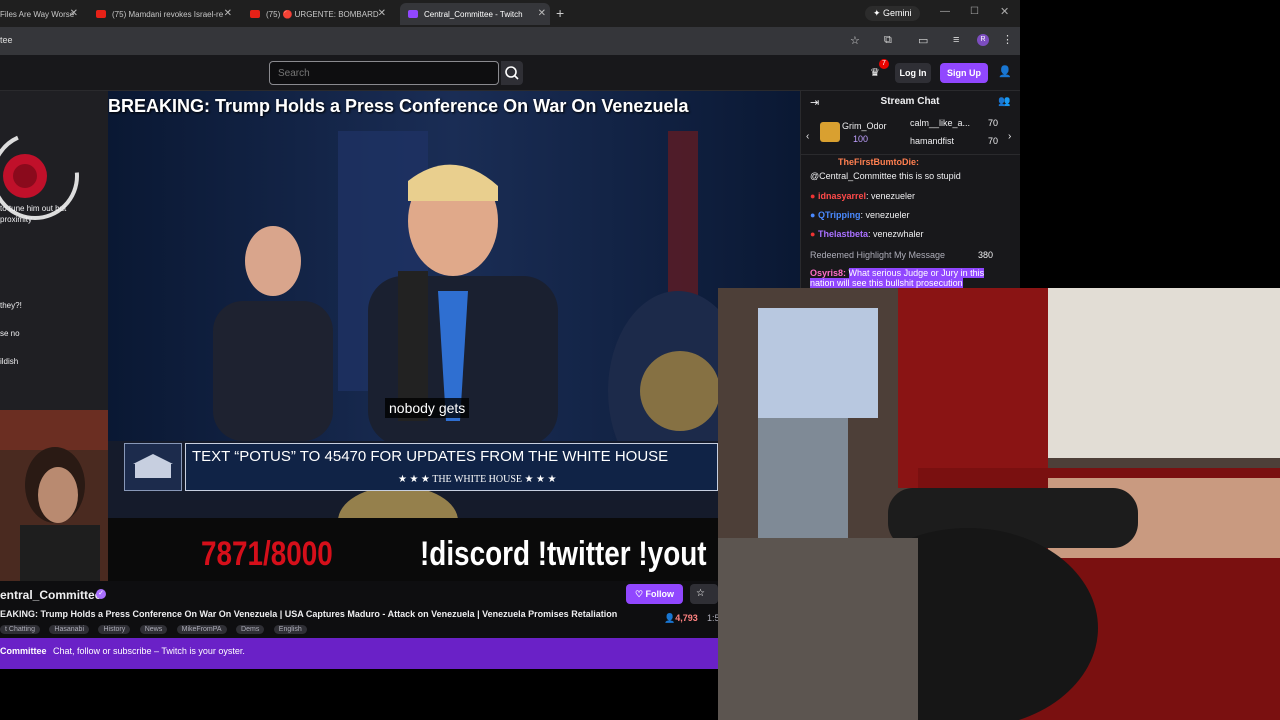 This screenshot has height=720, width=1280. I want to click on media-icon: ≡, so click(956, 40).